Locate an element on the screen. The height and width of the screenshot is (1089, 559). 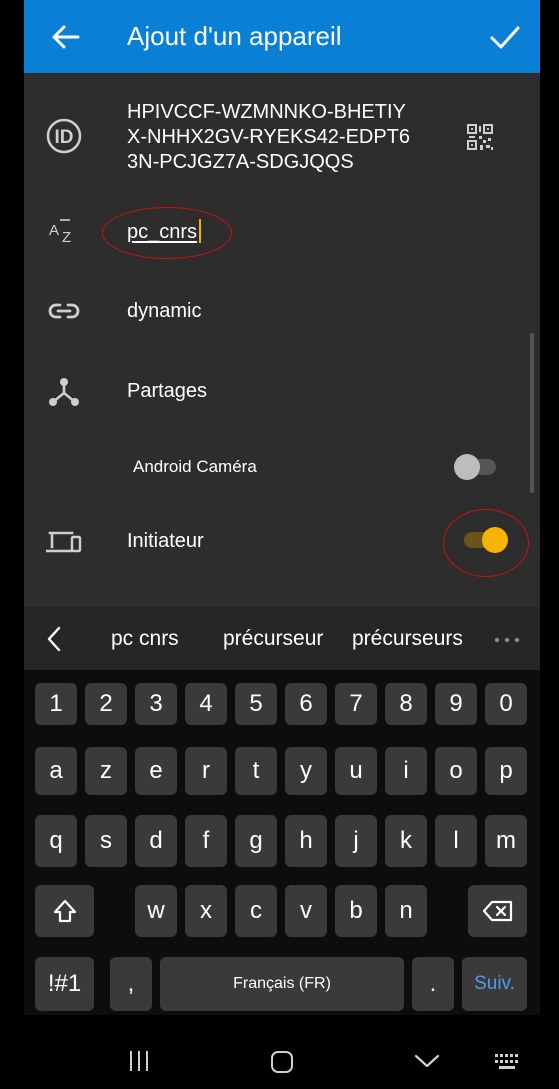
key: p is located at coordinates (506, 771).